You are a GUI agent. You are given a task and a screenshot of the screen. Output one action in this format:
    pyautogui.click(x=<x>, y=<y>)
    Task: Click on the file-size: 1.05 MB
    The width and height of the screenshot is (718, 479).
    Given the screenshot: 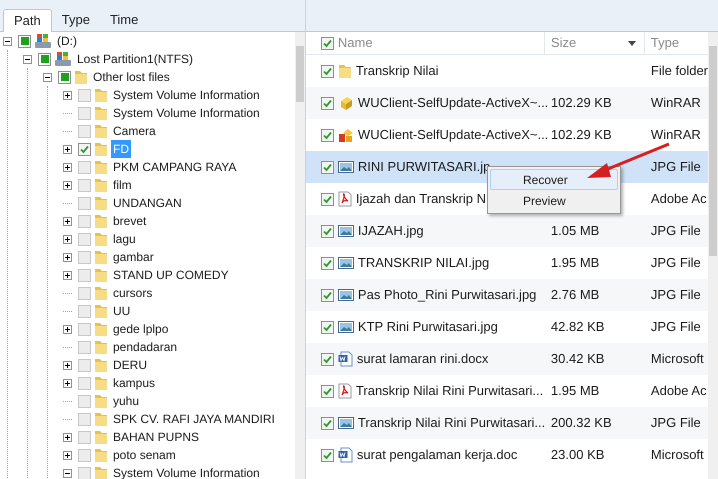 What is the action you would take?
    pyautogui.click(x=575, y=230)
    